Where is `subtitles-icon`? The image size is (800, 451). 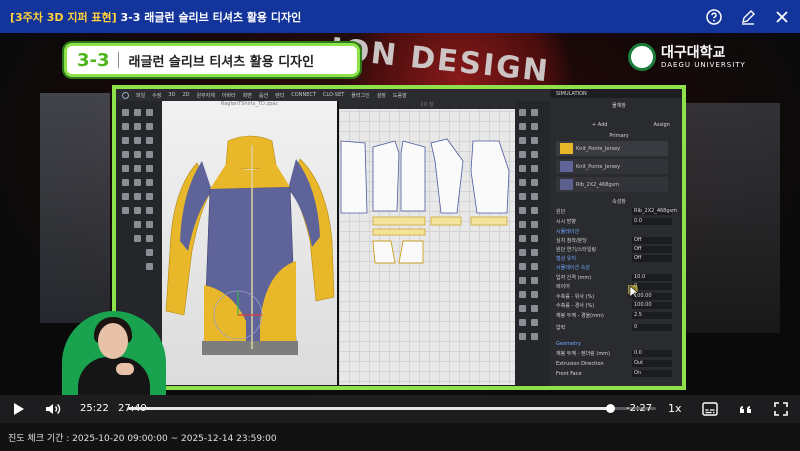
subtitles-icon is located at coordinates (710, 409).